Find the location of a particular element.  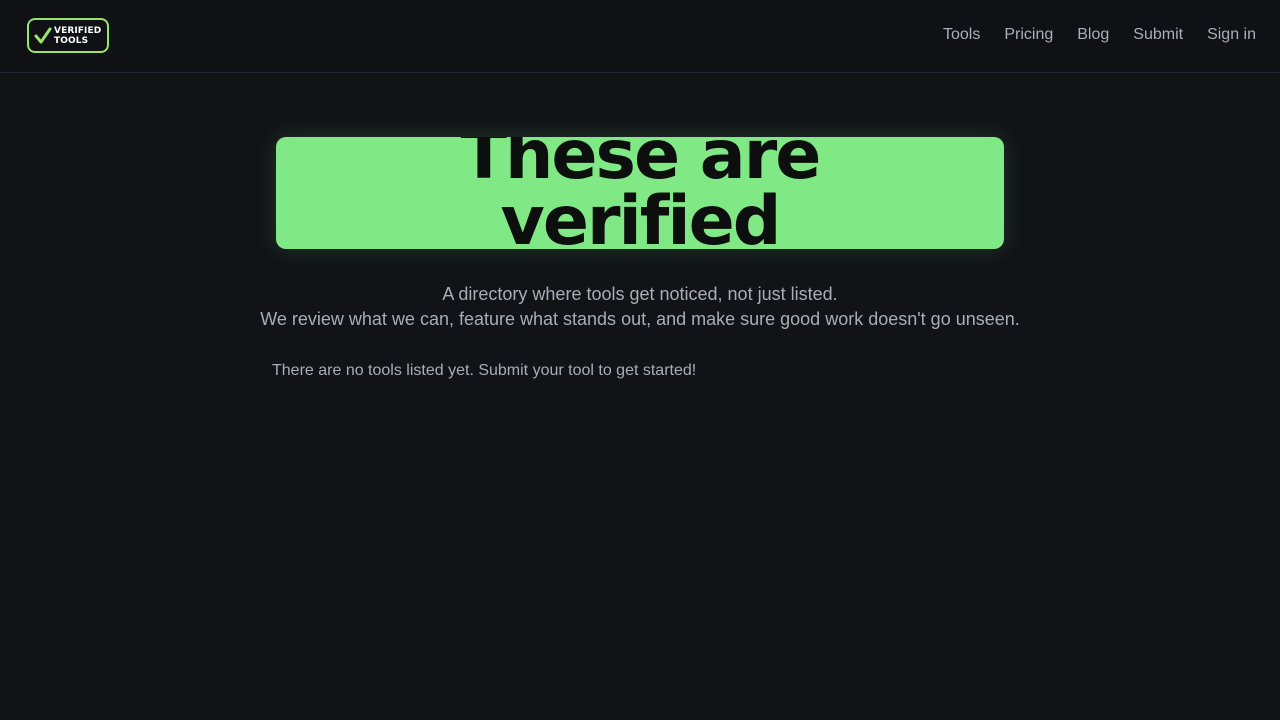

nav-sign-in: Sign in is located at coordinates (1231, 35).